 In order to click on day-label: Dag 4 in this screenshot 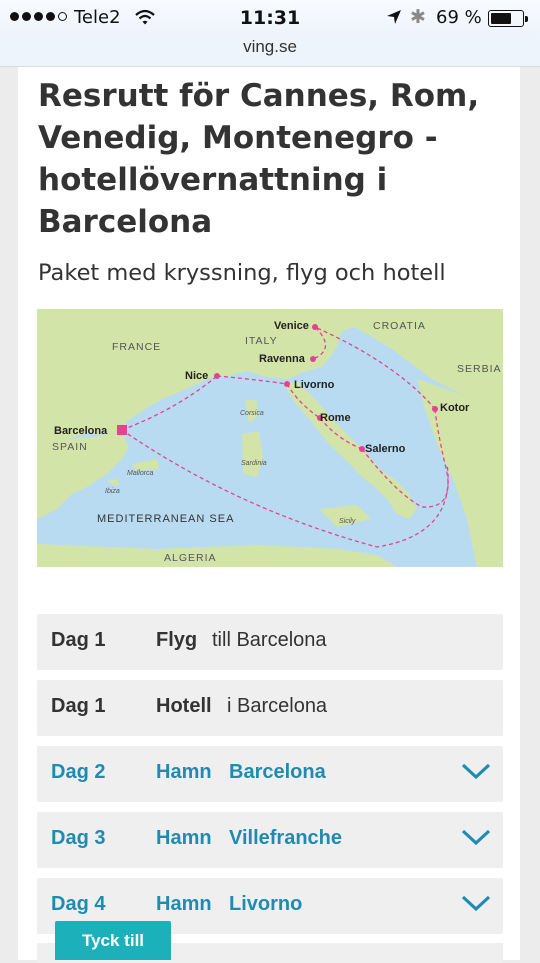, I will do `click(78, 904)`.